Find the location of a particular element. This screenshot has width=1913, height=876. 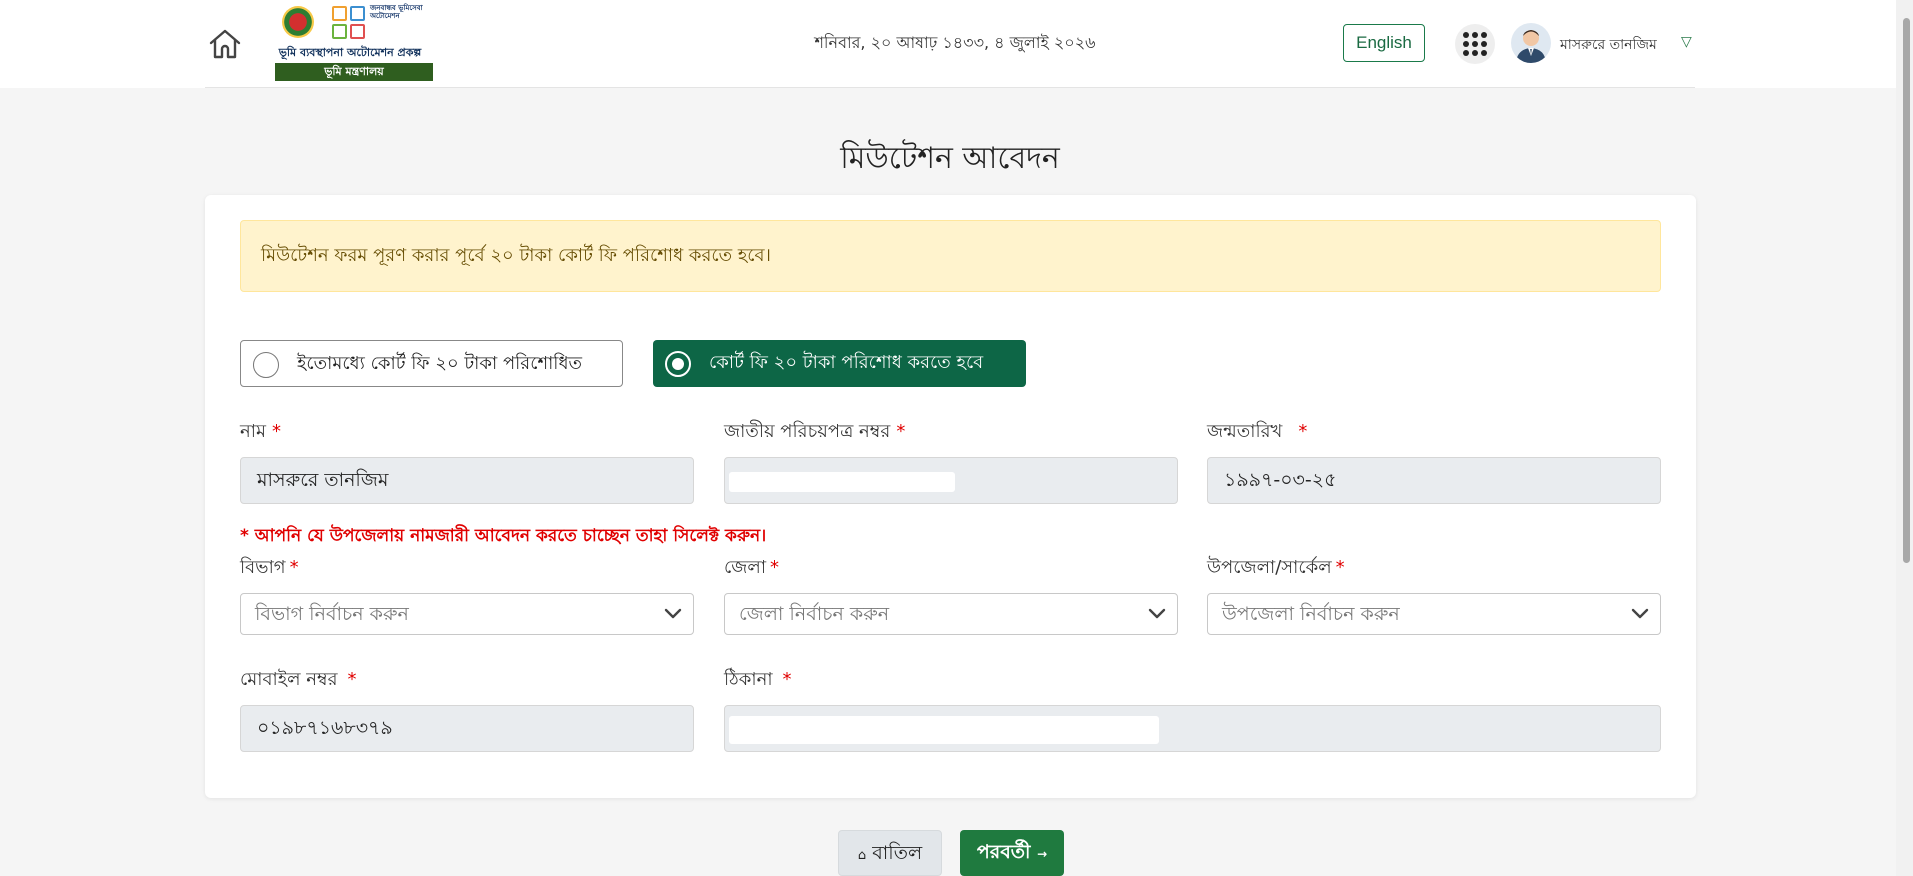

nid-field is located at coordinates (951, 480).